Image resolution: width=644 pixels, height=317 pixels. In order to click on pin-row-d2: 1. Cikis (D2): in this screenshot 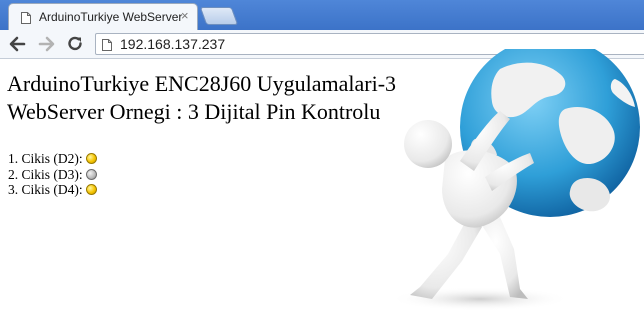, I will do `click(52, 159)`.